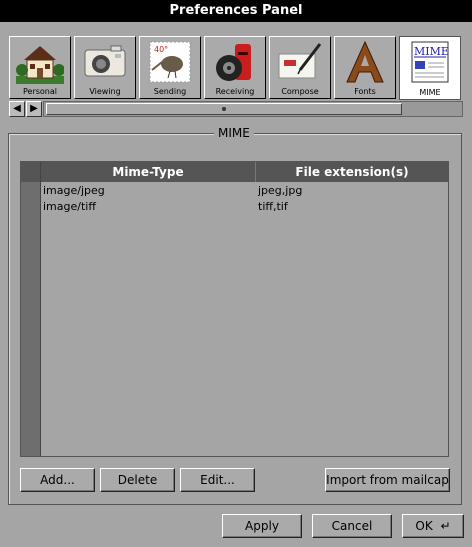  Describe the element at coordinates (273, 206) in the screenshot. I see `cell-file-extensions: tiff,tif` at that location.